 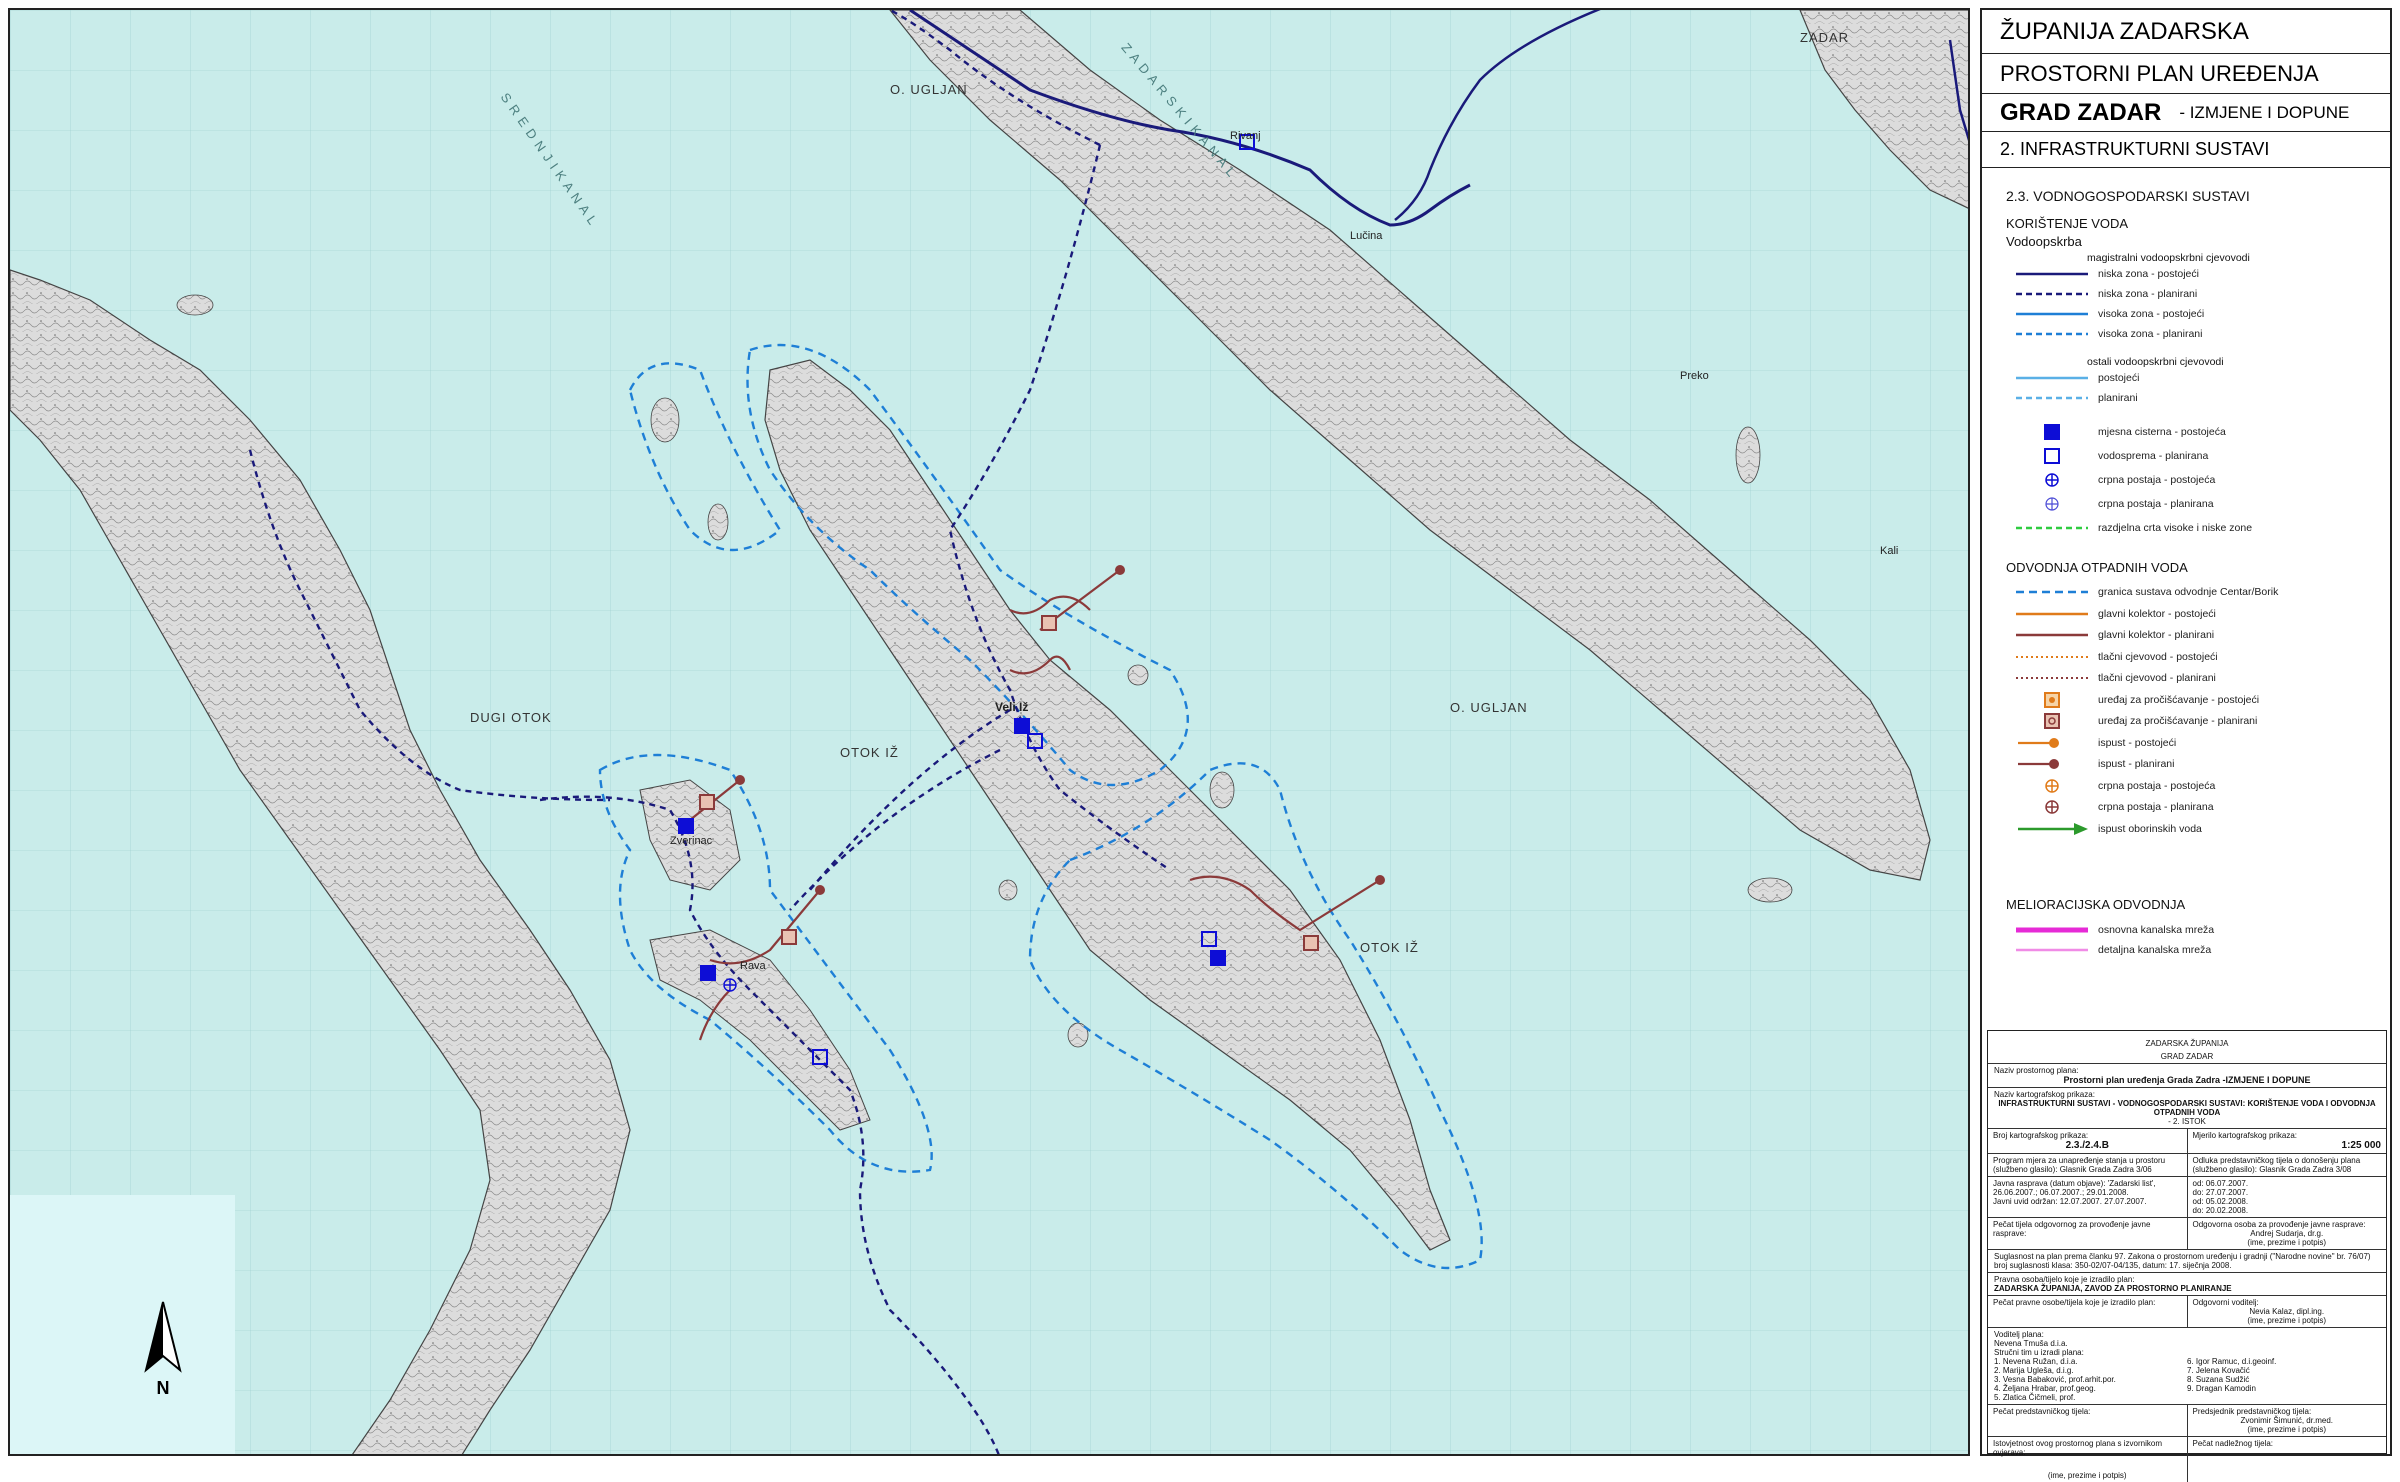 What do you see at coordinates (2055, 1379) in the screenshot?
I see `team-member: 3. Vesna Babaković, prof.arhit.por.` at bounding box center [2055, 1379].